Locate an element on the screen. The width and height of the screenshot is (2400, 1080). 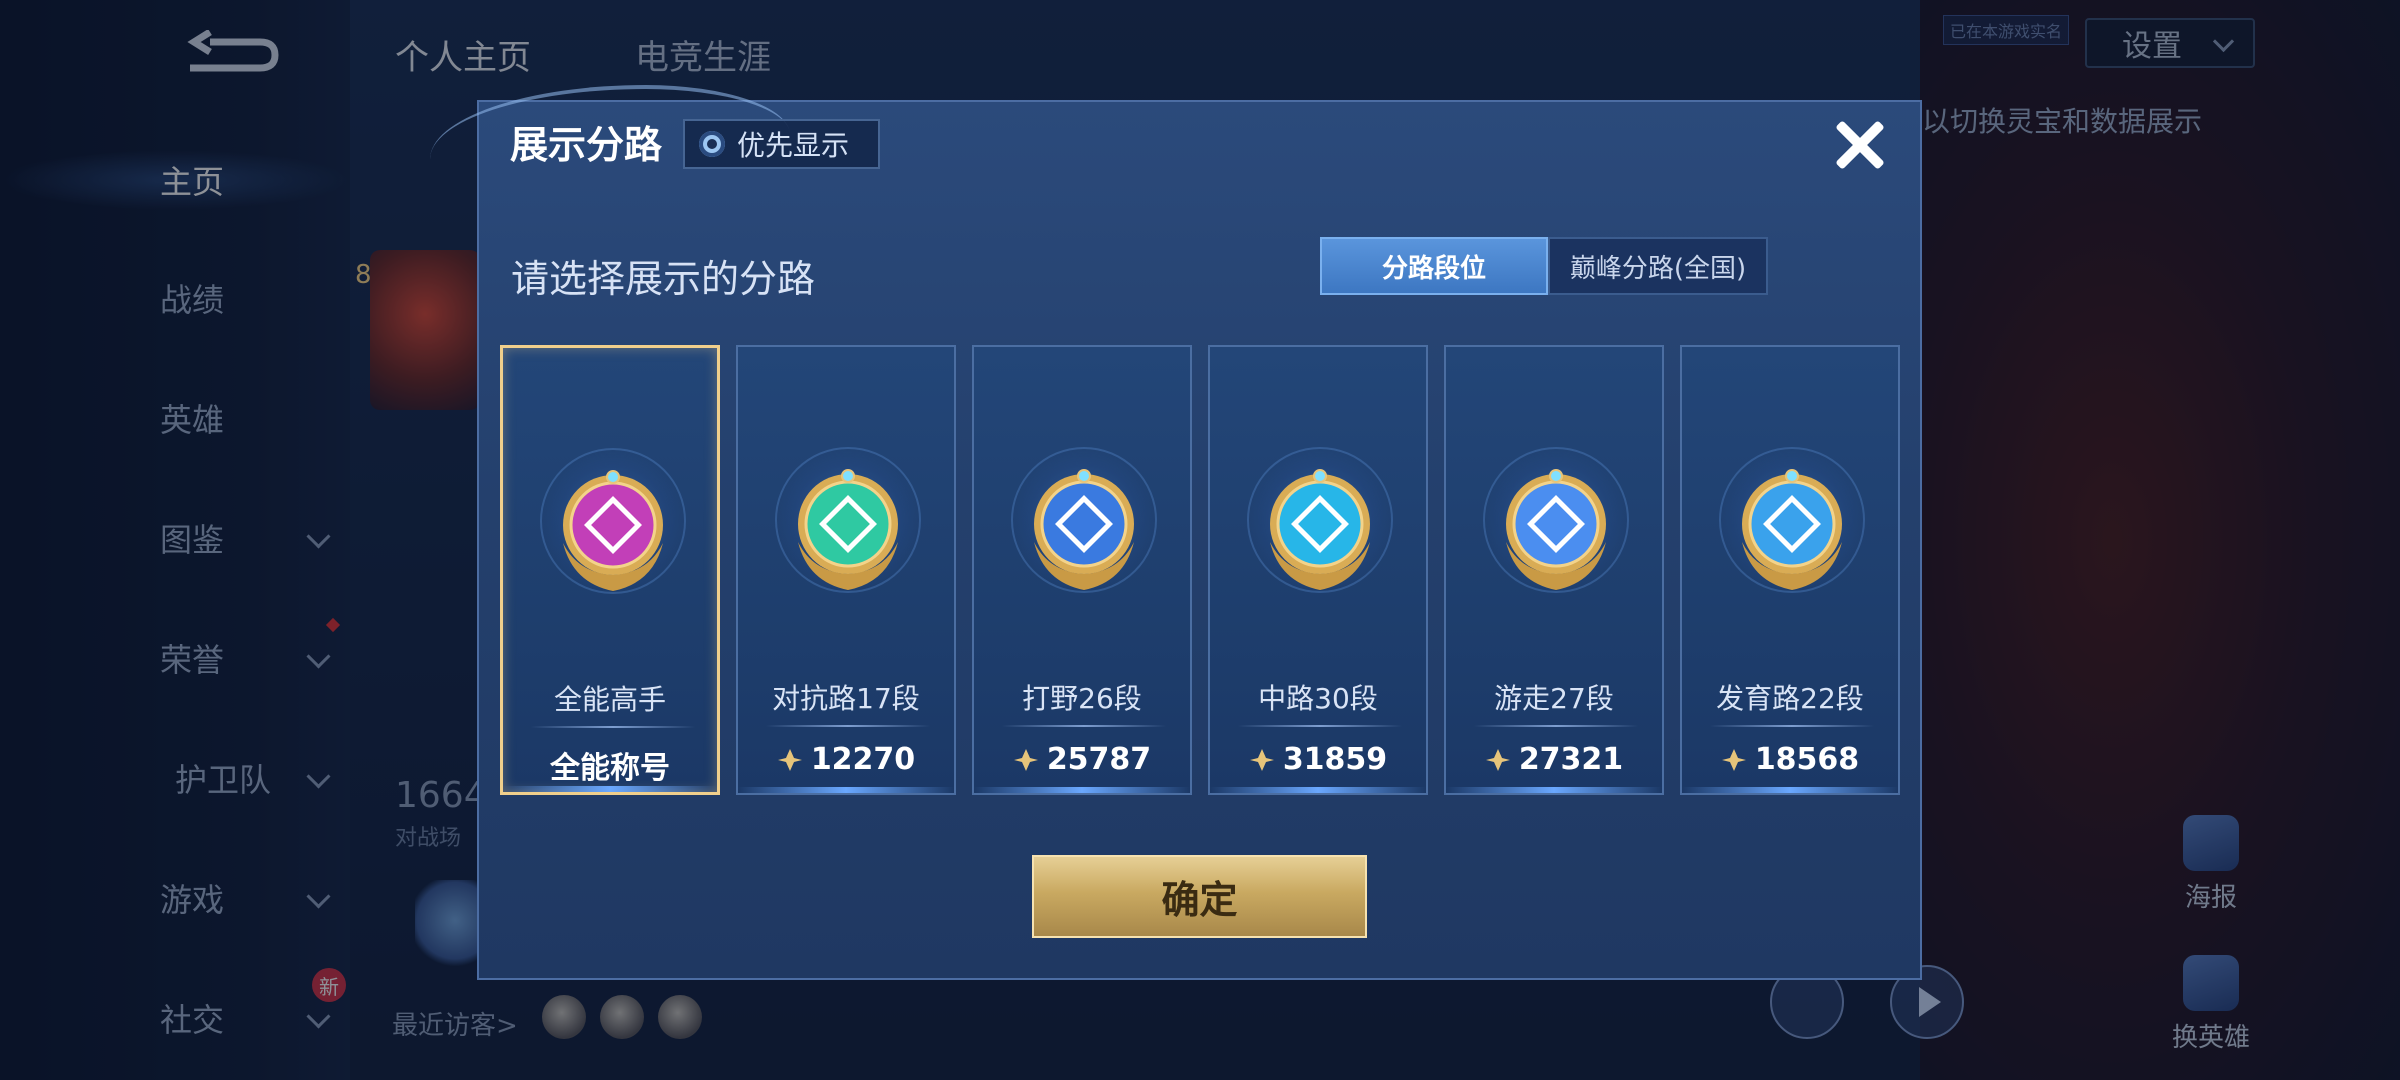
priority-display-label: 优先显示 is located at coordinates (793, 145).